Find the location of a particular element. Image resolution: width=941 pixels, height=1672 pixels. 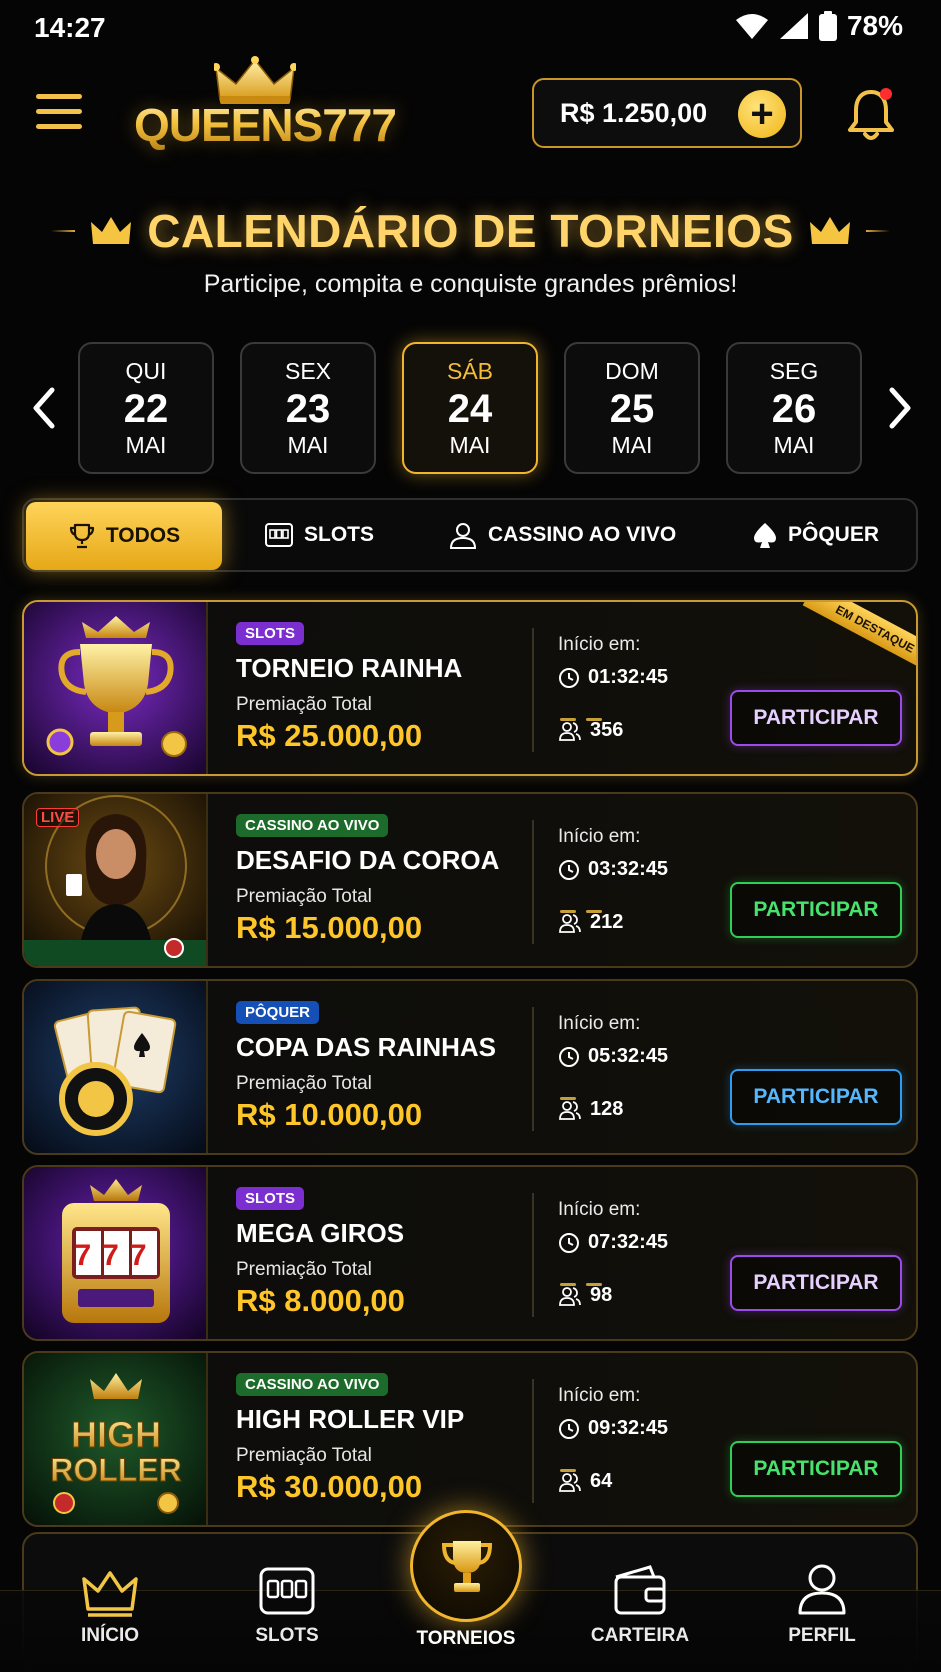

brand-wordmark: QUEENS777 is located at coordinates (265, 125).